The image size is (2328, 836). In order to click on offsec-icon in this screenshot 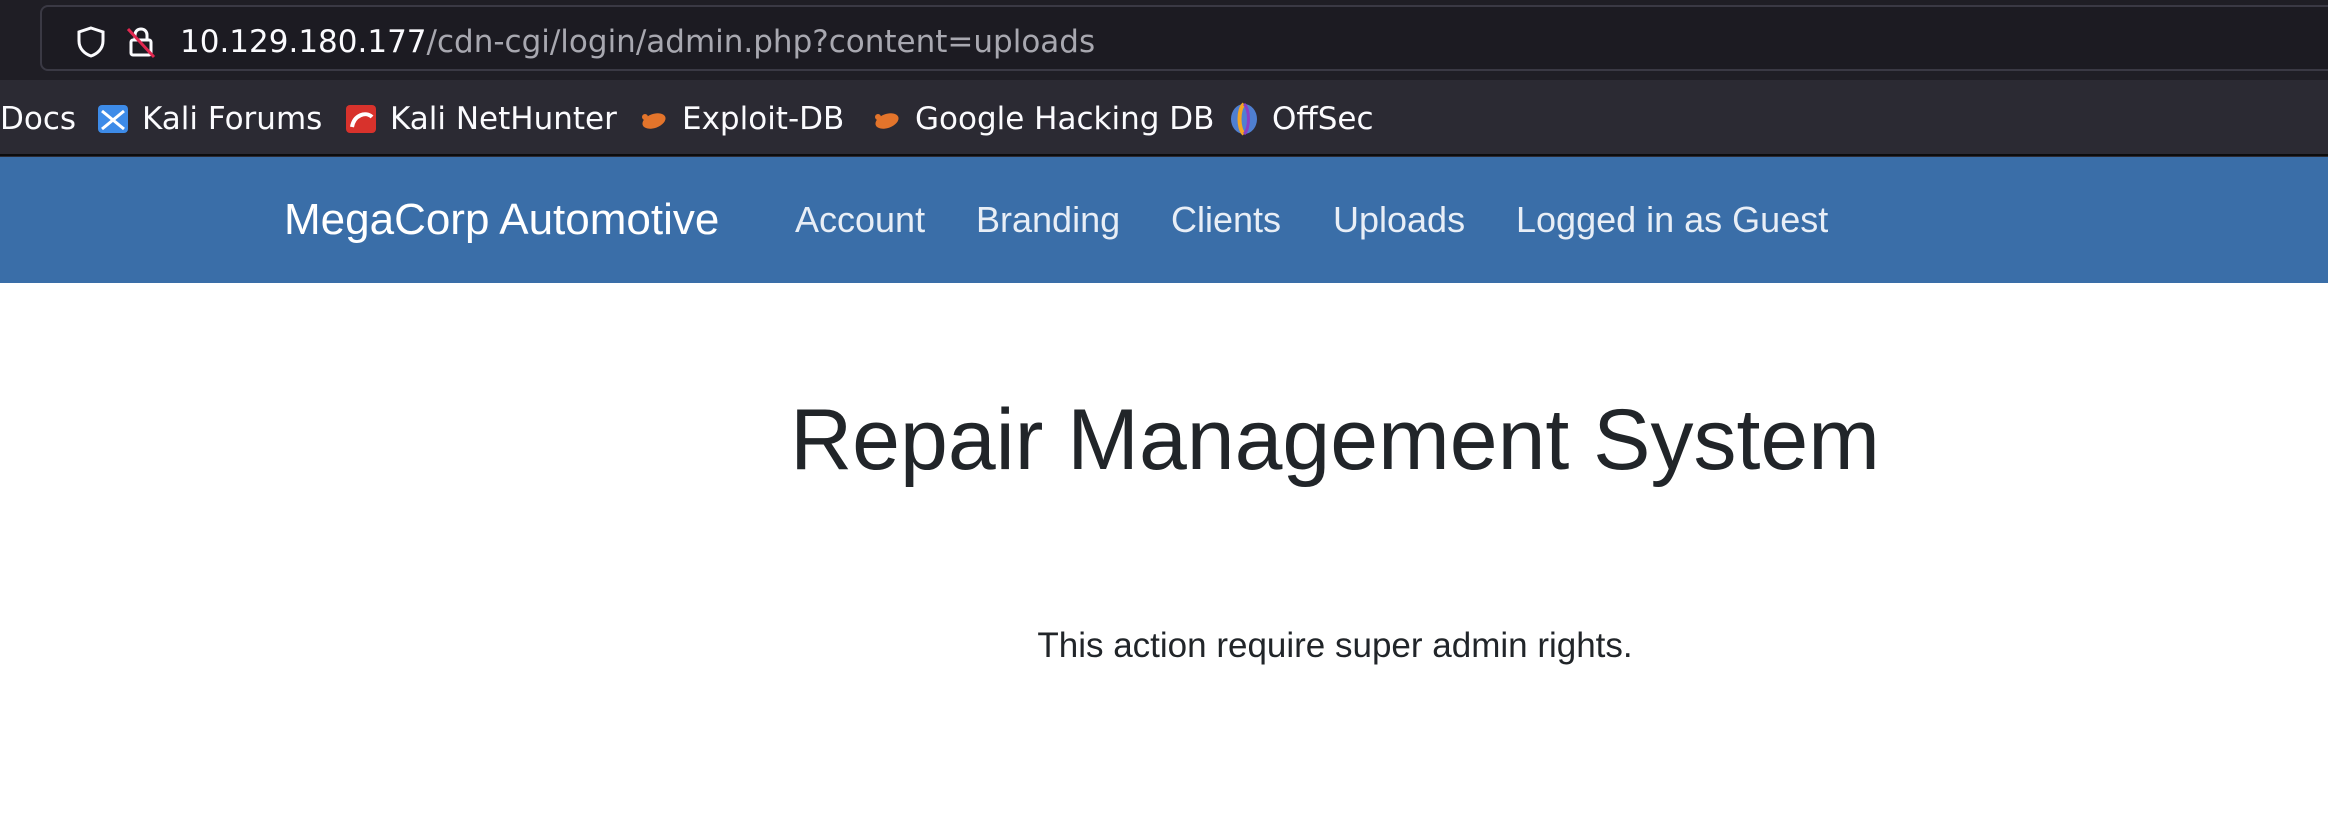, I will do `click(1244, 119)`.